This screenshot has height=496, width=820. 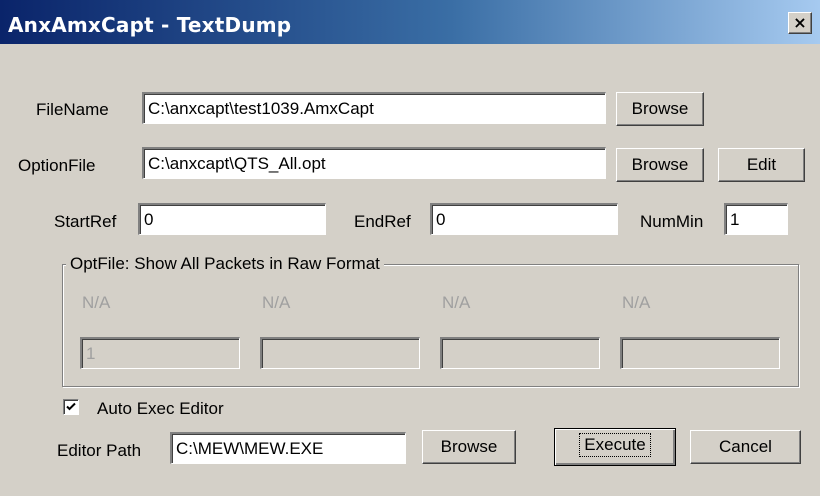 I want to click on title-bar: AnxAmxCapt - TextDump ×, so click(x=410, y=22).